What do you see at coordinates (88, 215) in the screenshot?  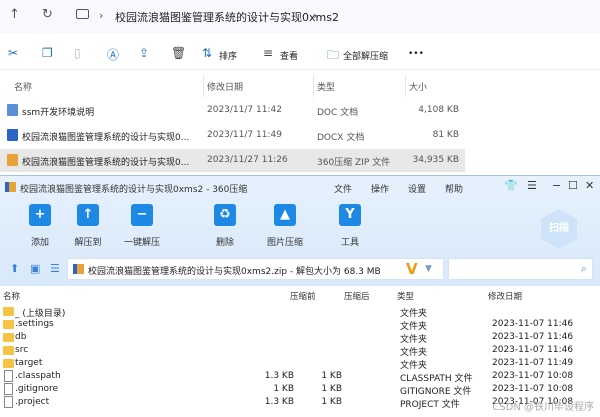 I see `tool-icon: ↑` at bounding box center [88, 215].